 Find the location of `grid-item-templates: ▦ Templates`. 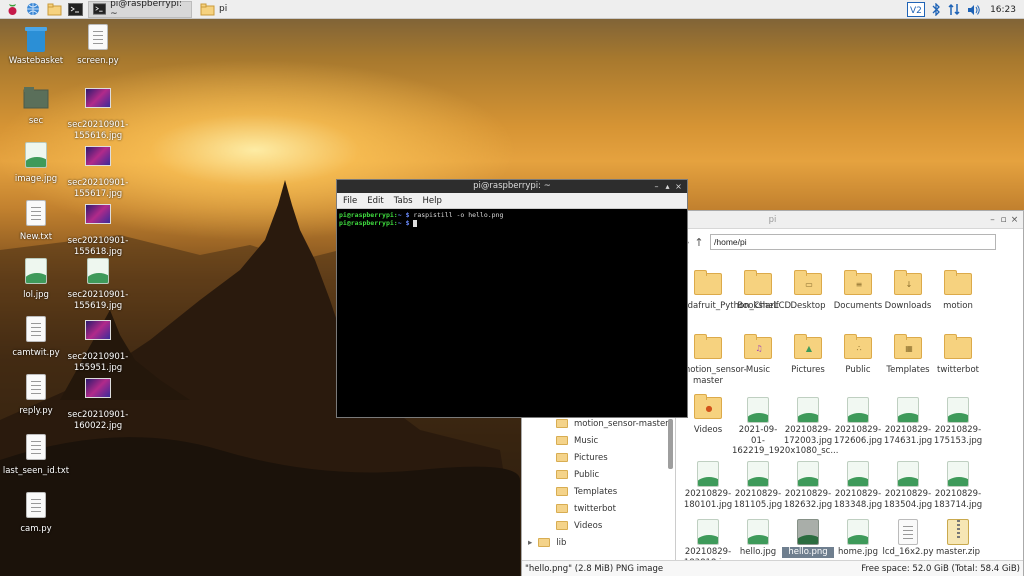

grid-item-templates: ▦ Templates is located at coordinates (908, 355).